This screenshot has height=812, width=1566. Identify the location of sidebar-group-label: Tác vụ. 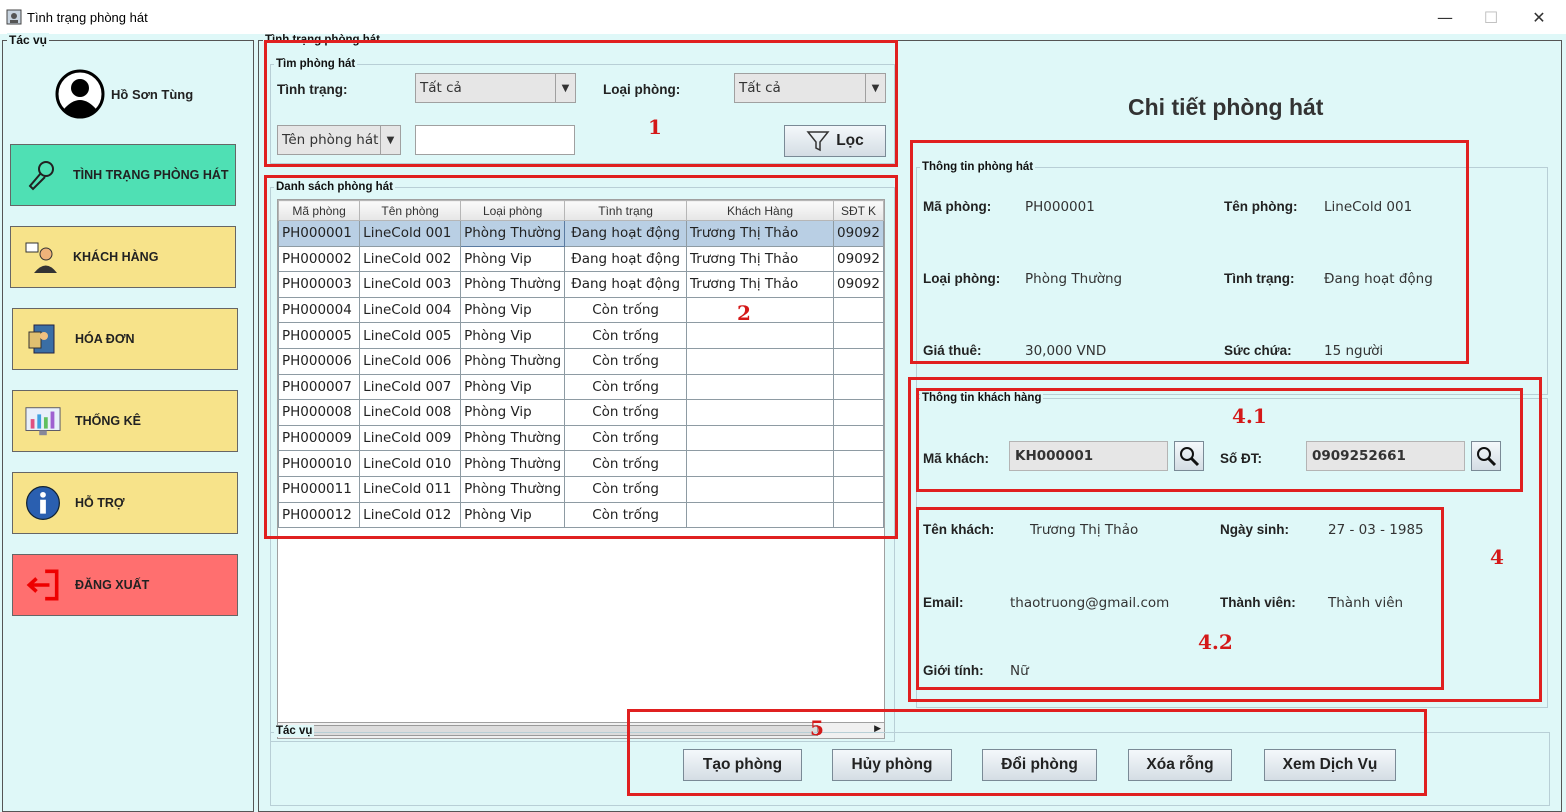
(28, 40).